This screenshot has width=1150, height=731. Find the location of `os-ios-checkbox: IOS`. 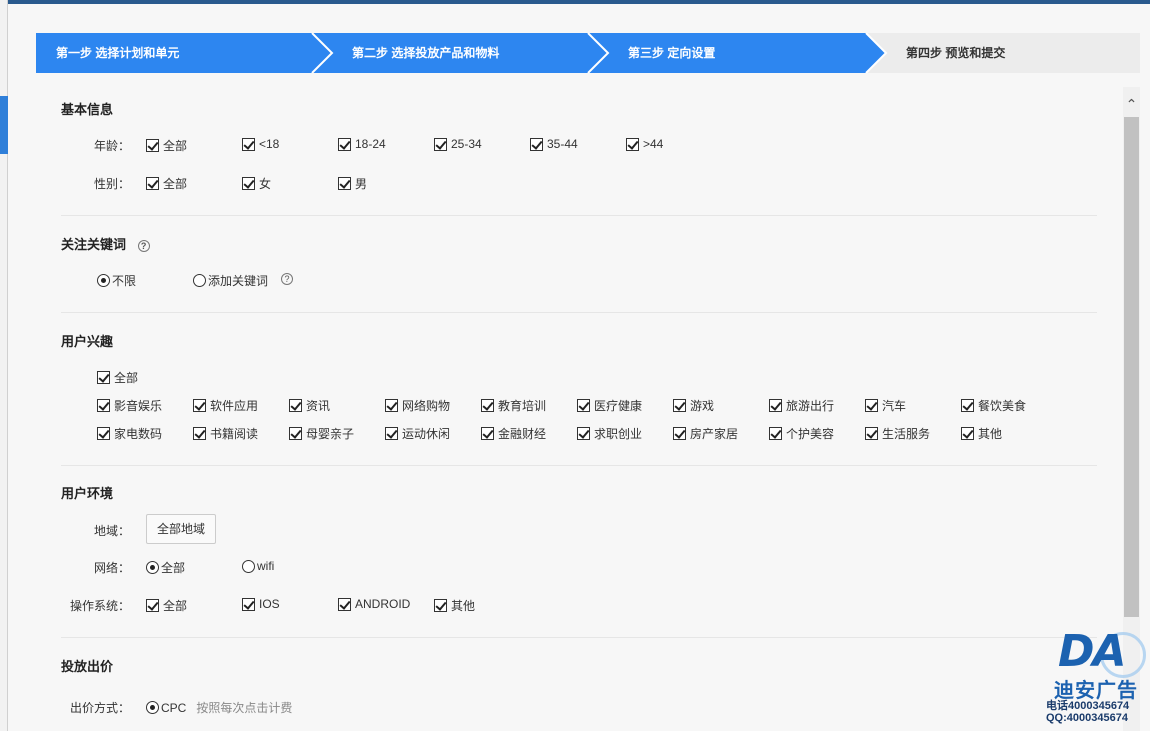

os-ios-checkbox: IOS is located at coordinates (261, 604).